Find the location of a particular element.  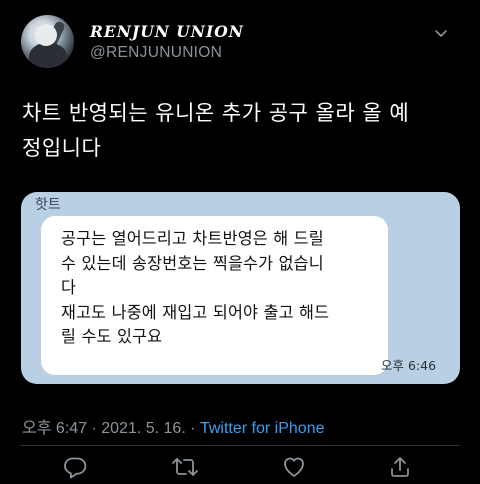

chat-message-line: 다 is located at coordinates (69, 287).